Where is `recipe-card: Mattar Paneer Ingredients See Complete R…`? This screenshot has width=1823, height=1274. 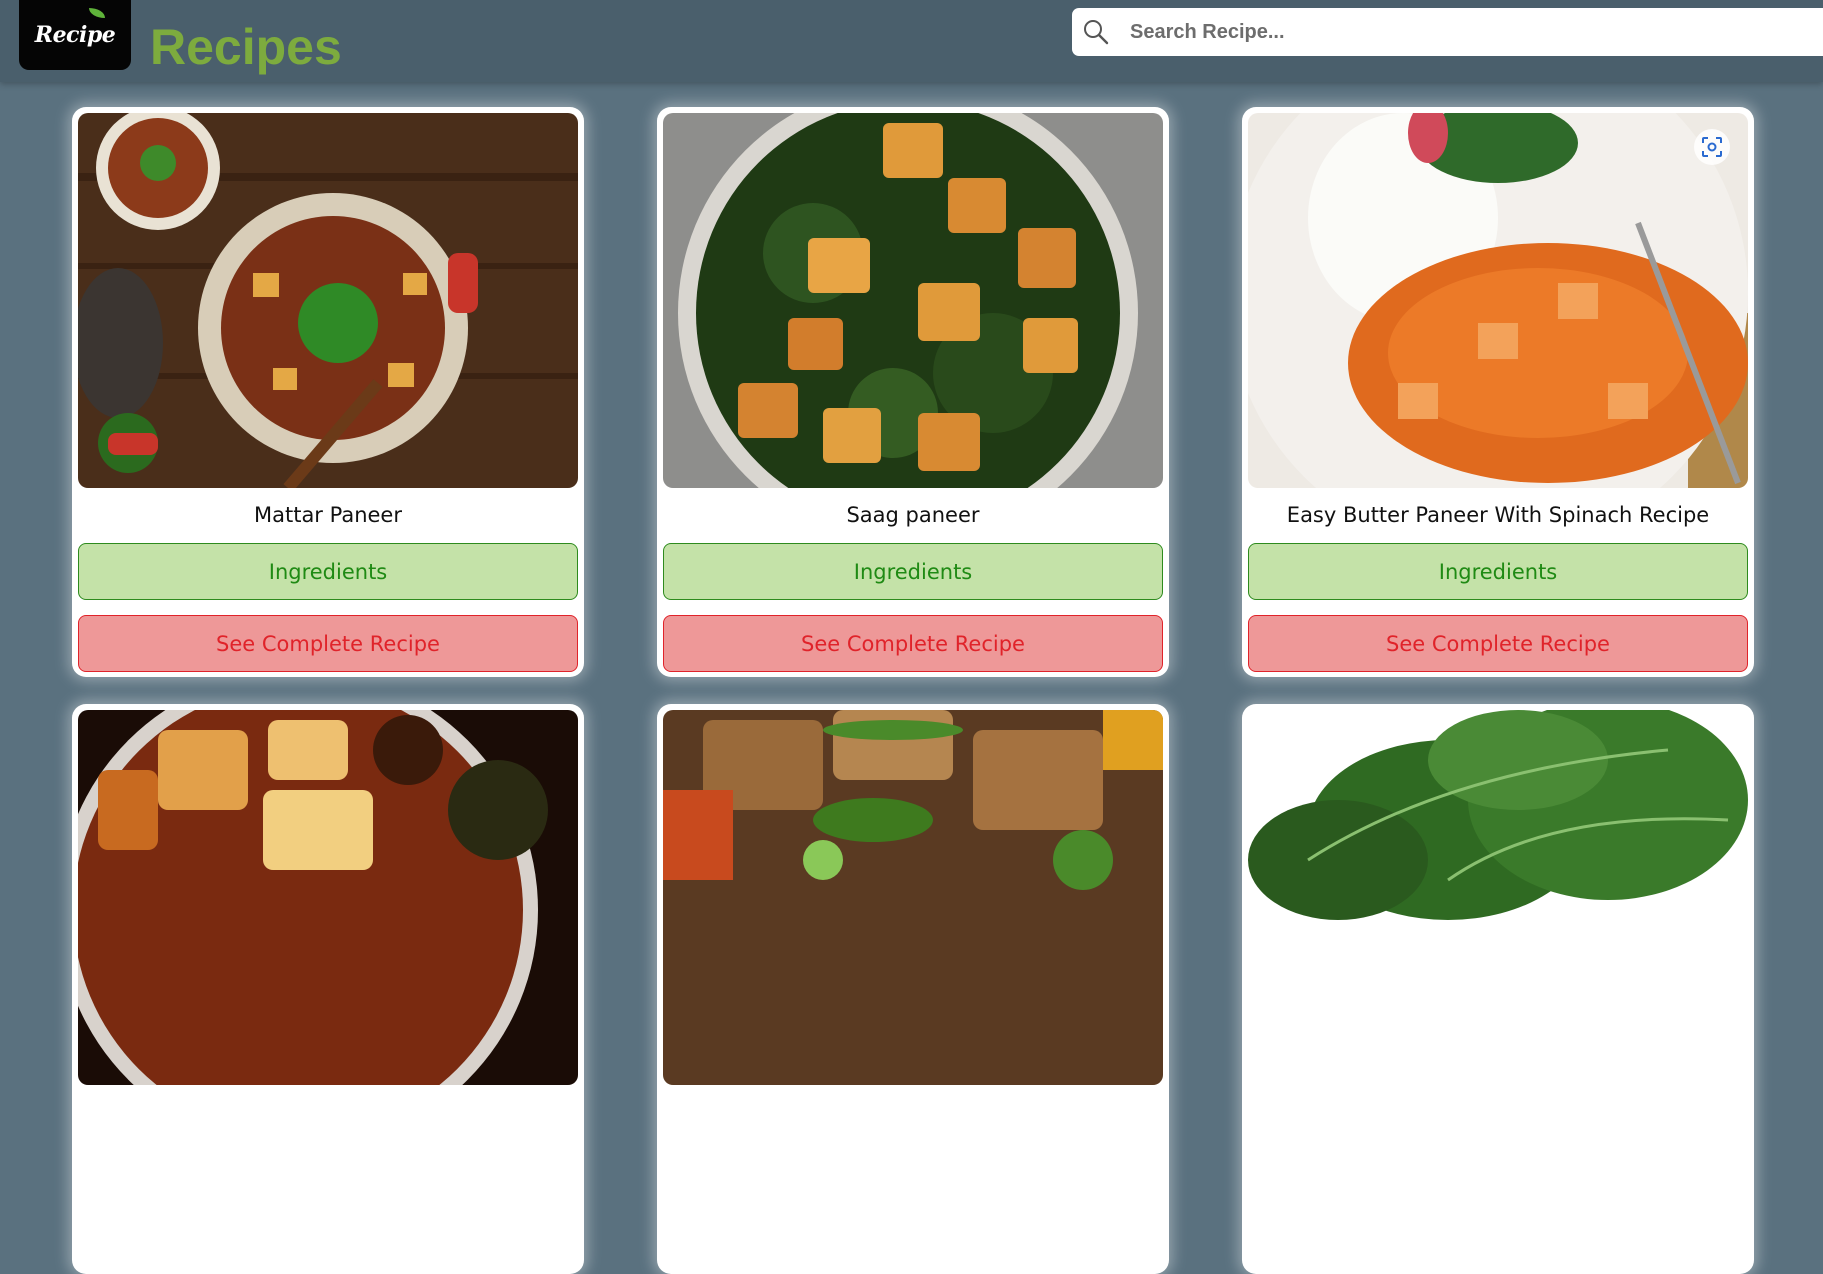
recipe-card: Mattar Paneer Ingredients See Complete R… is located at coordinates (328, 392).